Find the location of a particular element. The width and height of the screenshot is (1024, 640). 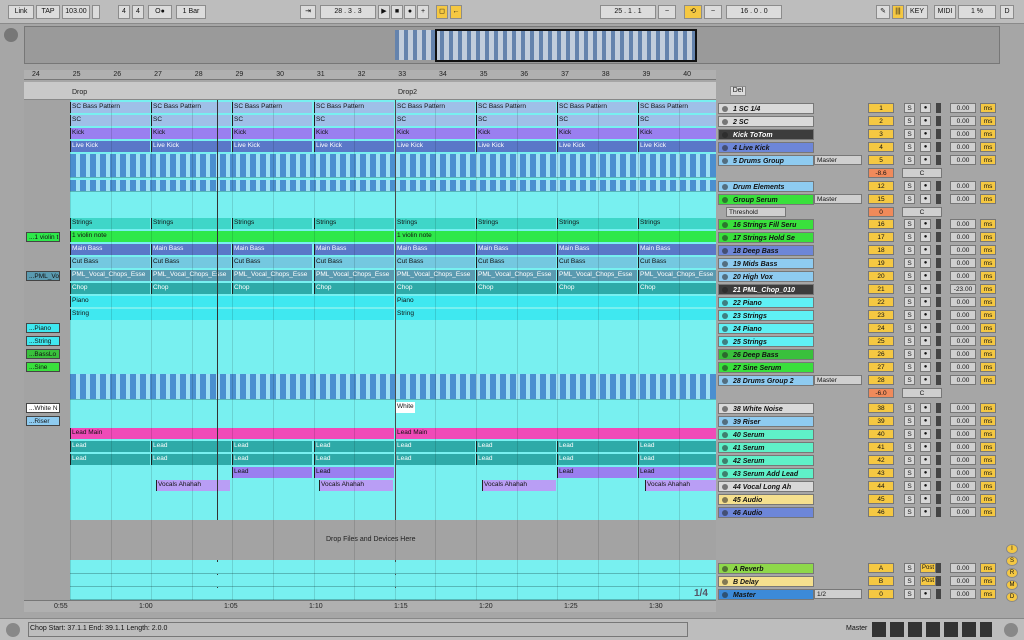

track-name: 45 Audio is located at coordinates (766, 499).